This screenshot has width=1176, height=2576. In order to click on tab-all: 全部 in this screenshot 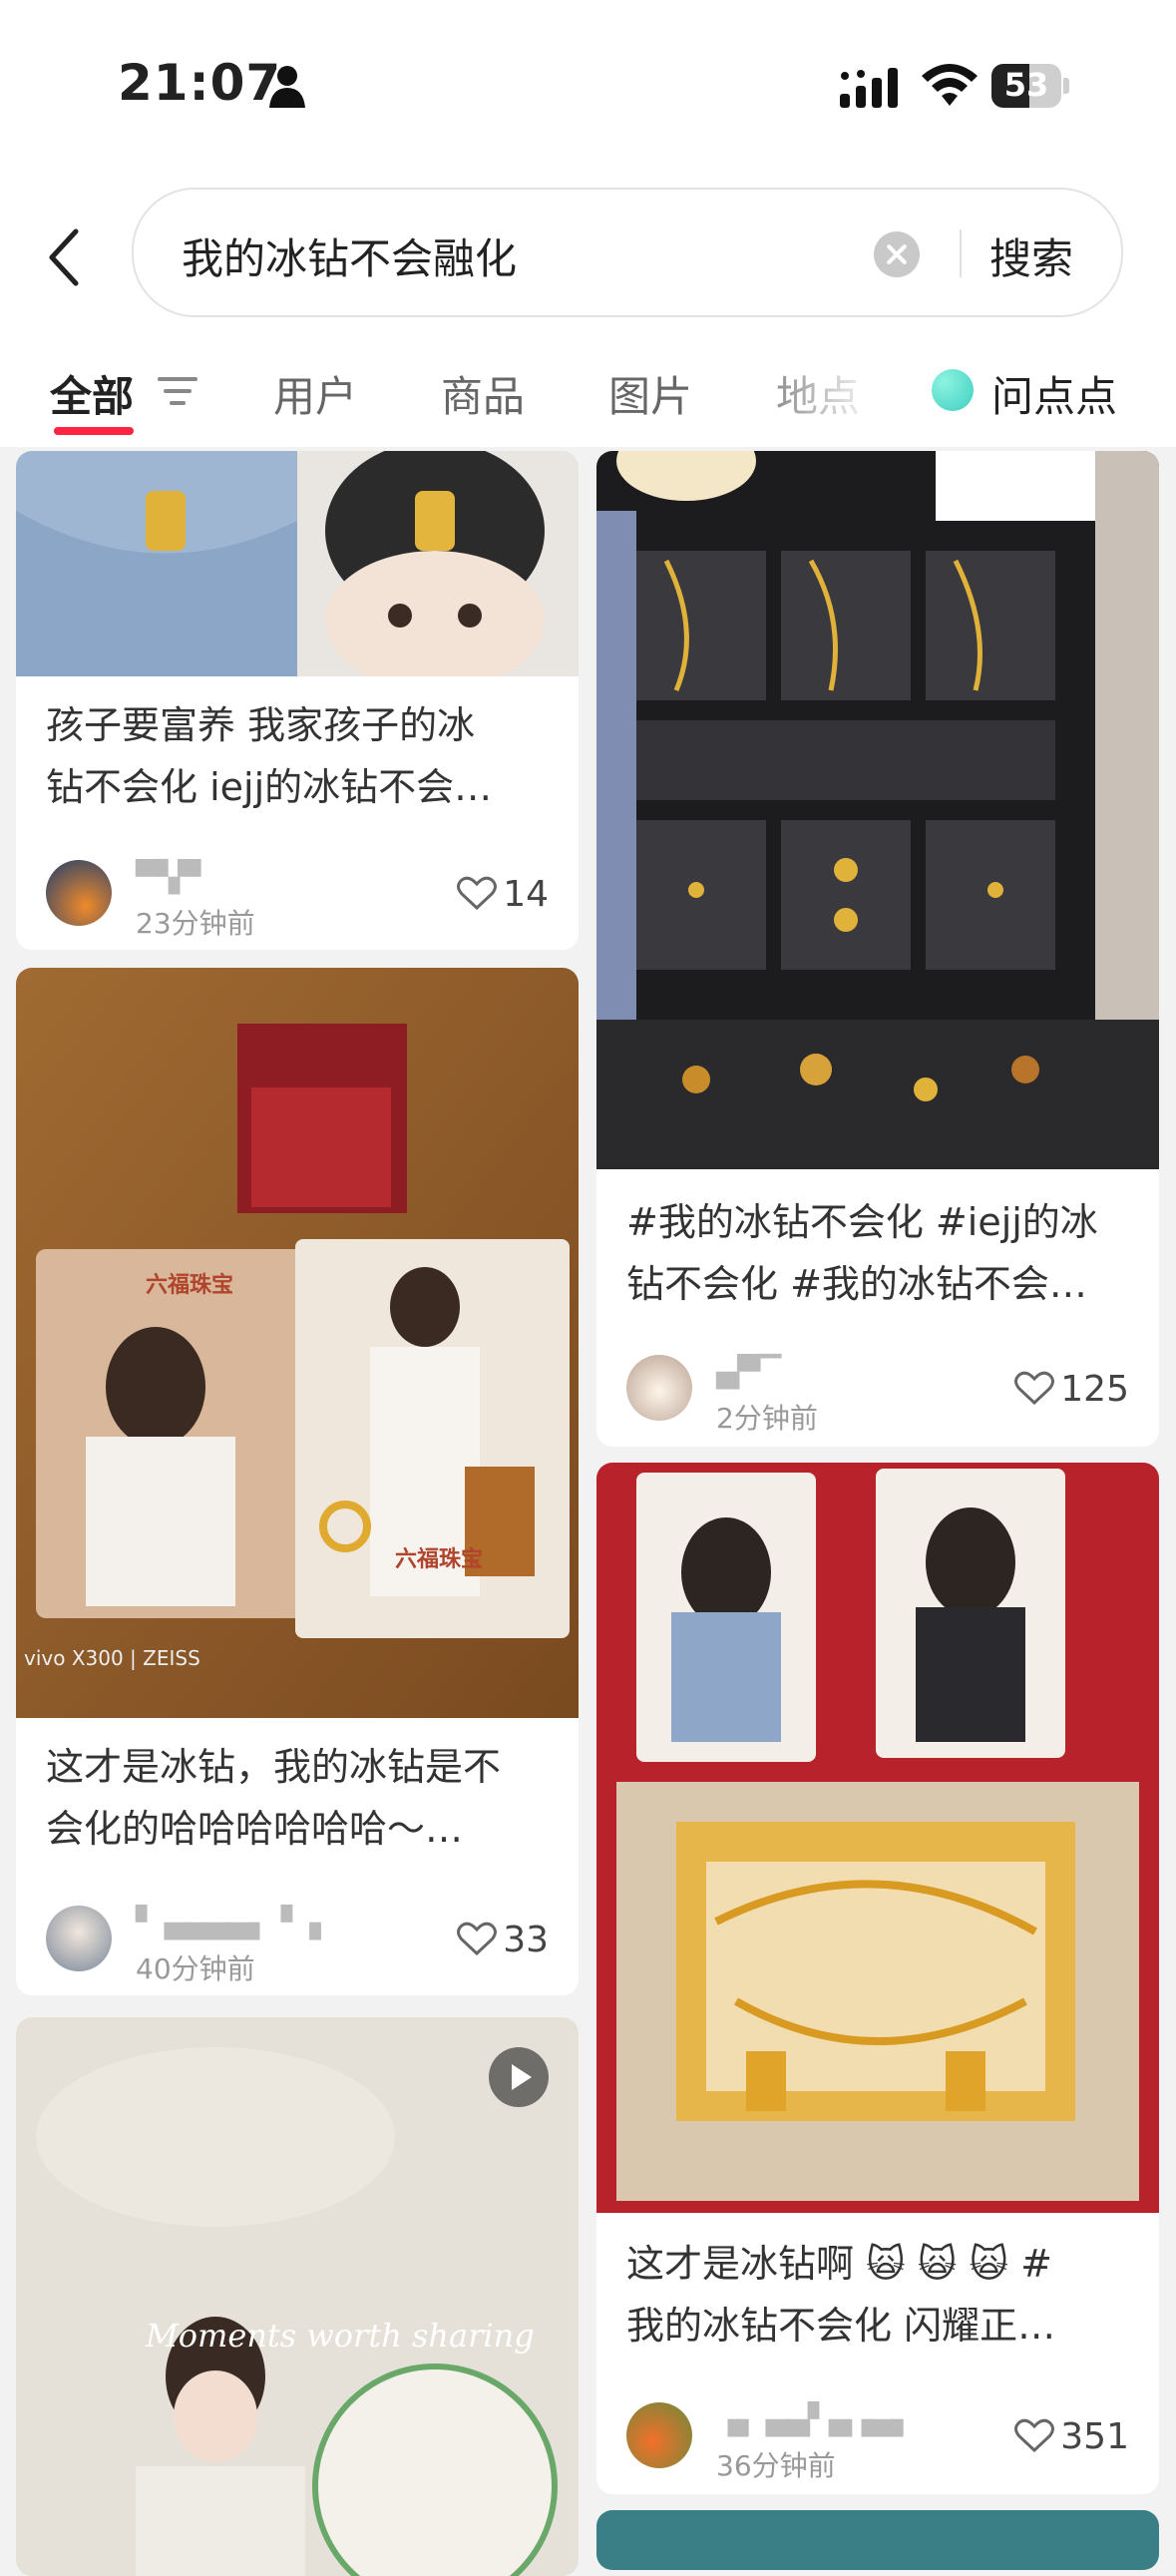, I will do `click(92, 393)`.